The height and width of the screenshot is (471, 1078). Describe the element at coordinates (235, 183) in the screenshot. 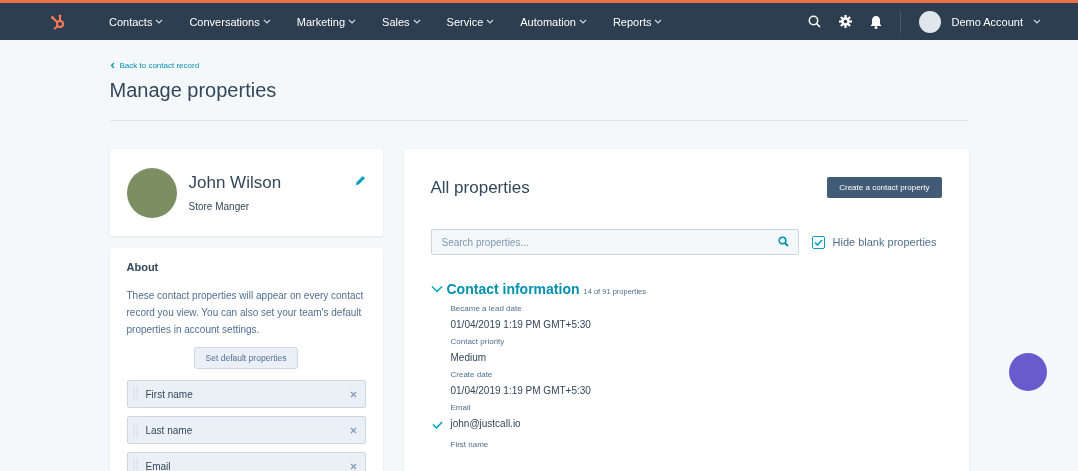

I see `contact-name: John Wilson` at that location.